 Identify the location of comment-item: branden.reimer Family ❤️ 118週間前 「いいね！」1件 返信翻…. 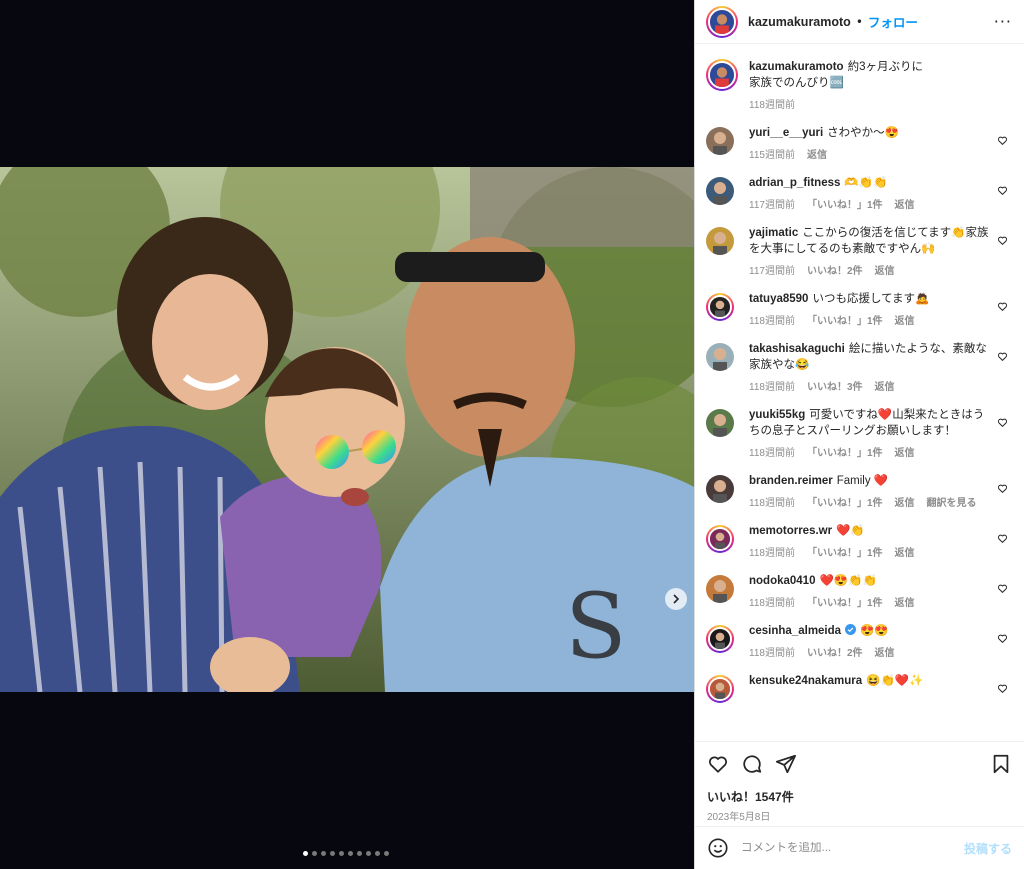
(858, 491).